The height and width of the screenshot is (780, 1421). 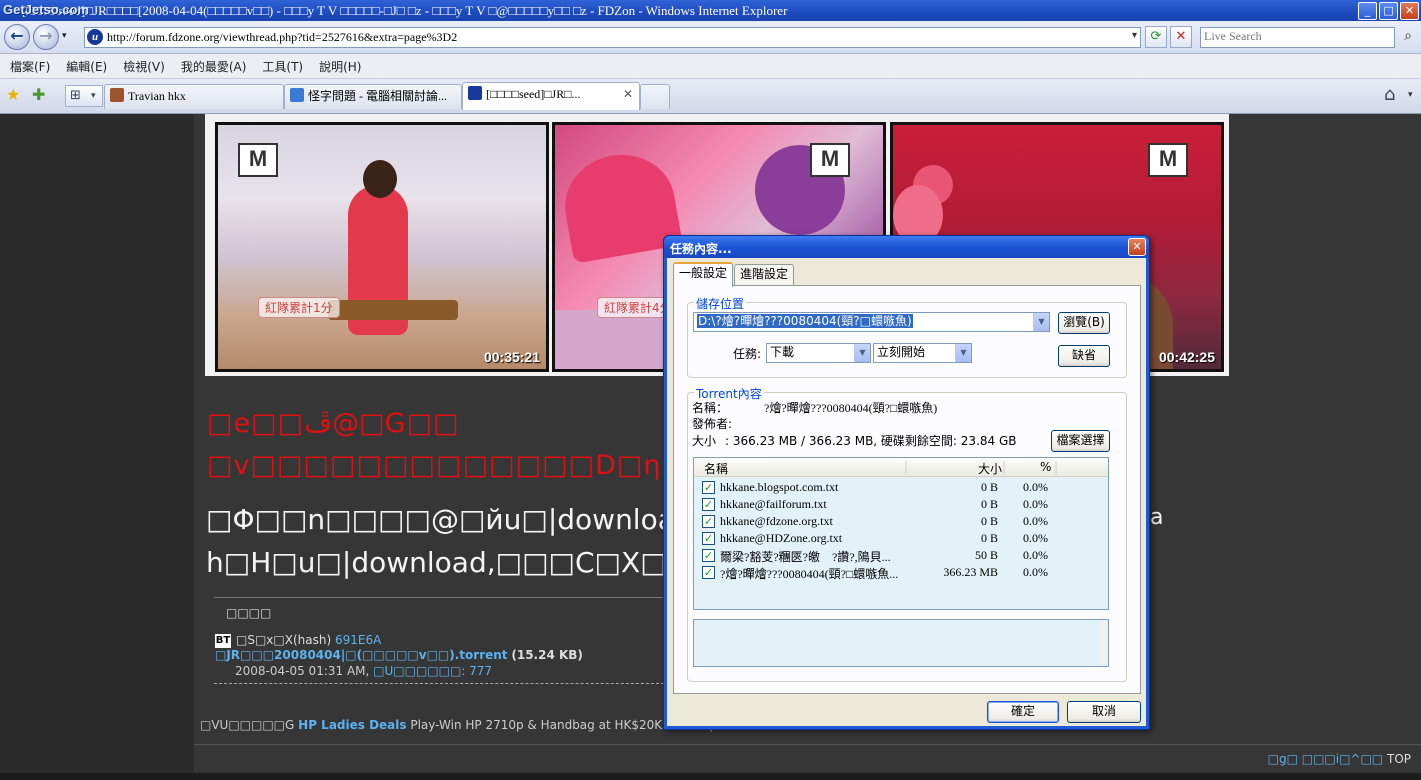 I want to click on close-window-button: ✕, so click(x=1409, y=11).